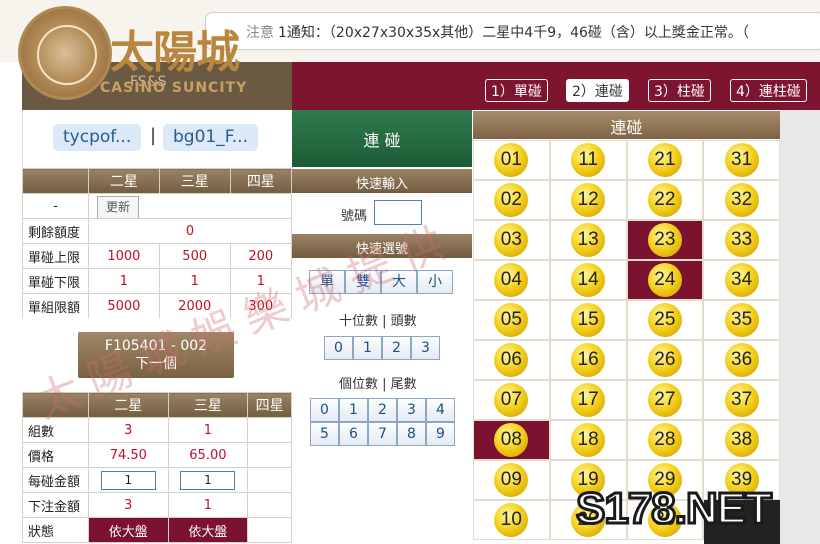  What do you see at coordinates (338, 348) in the screenshot?
I see `tens-button: 0` at bounding box center [338, 348].